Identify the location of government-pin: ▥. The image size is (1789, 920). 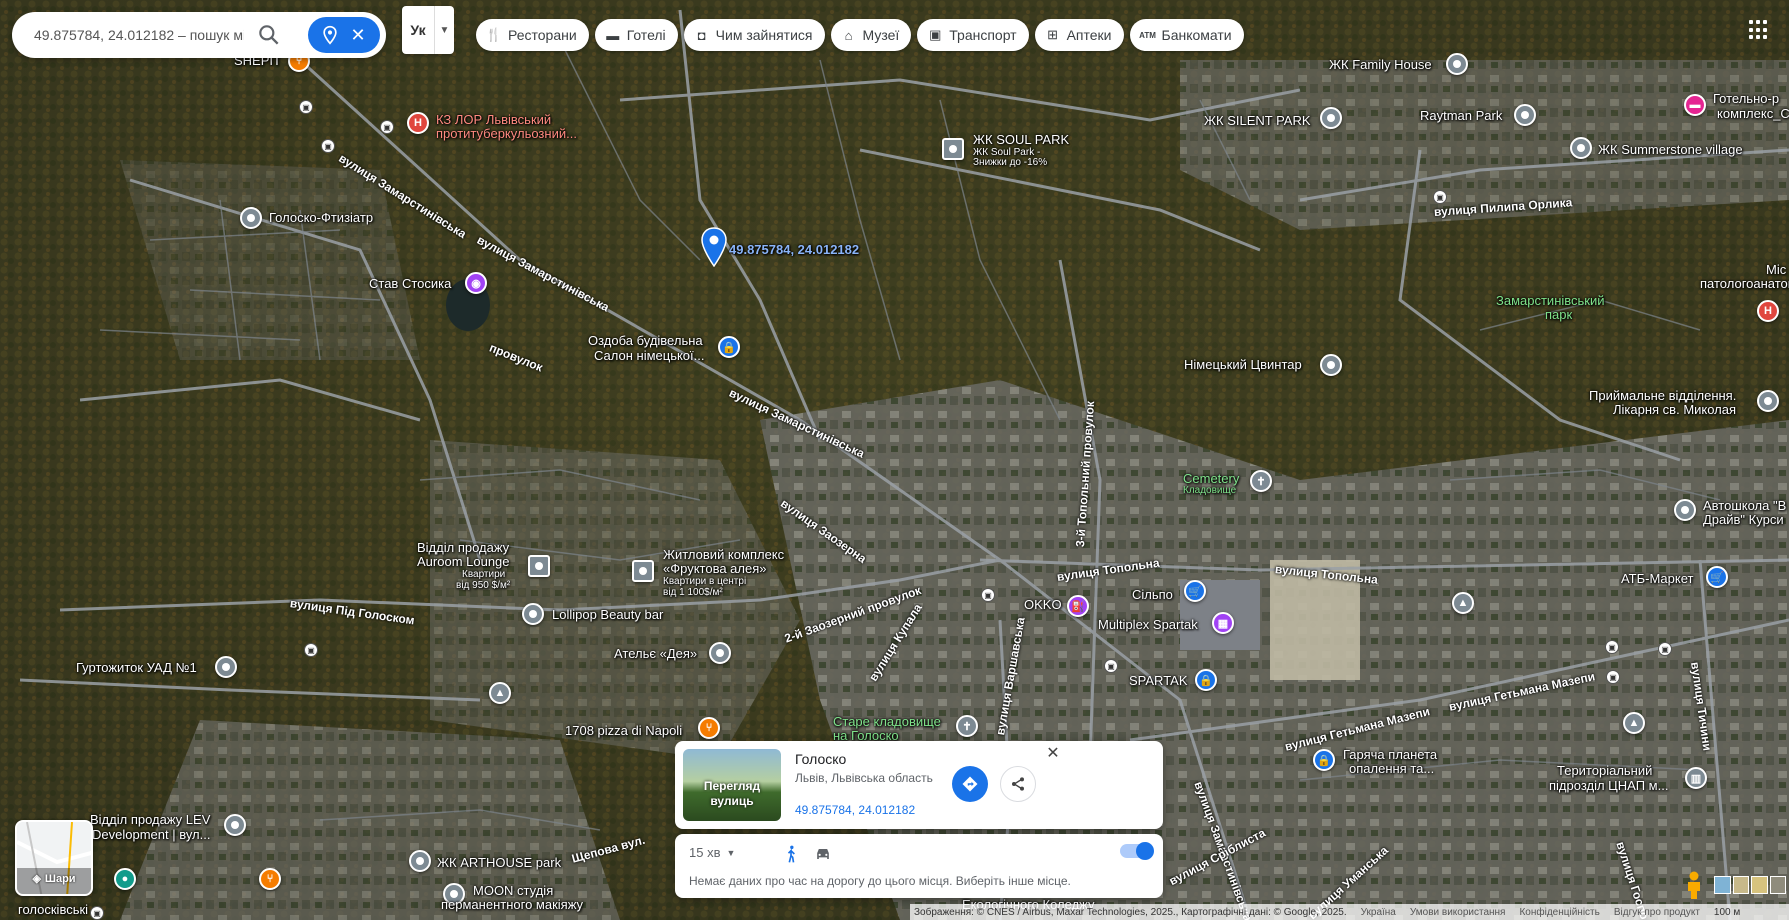
(1696, 778).